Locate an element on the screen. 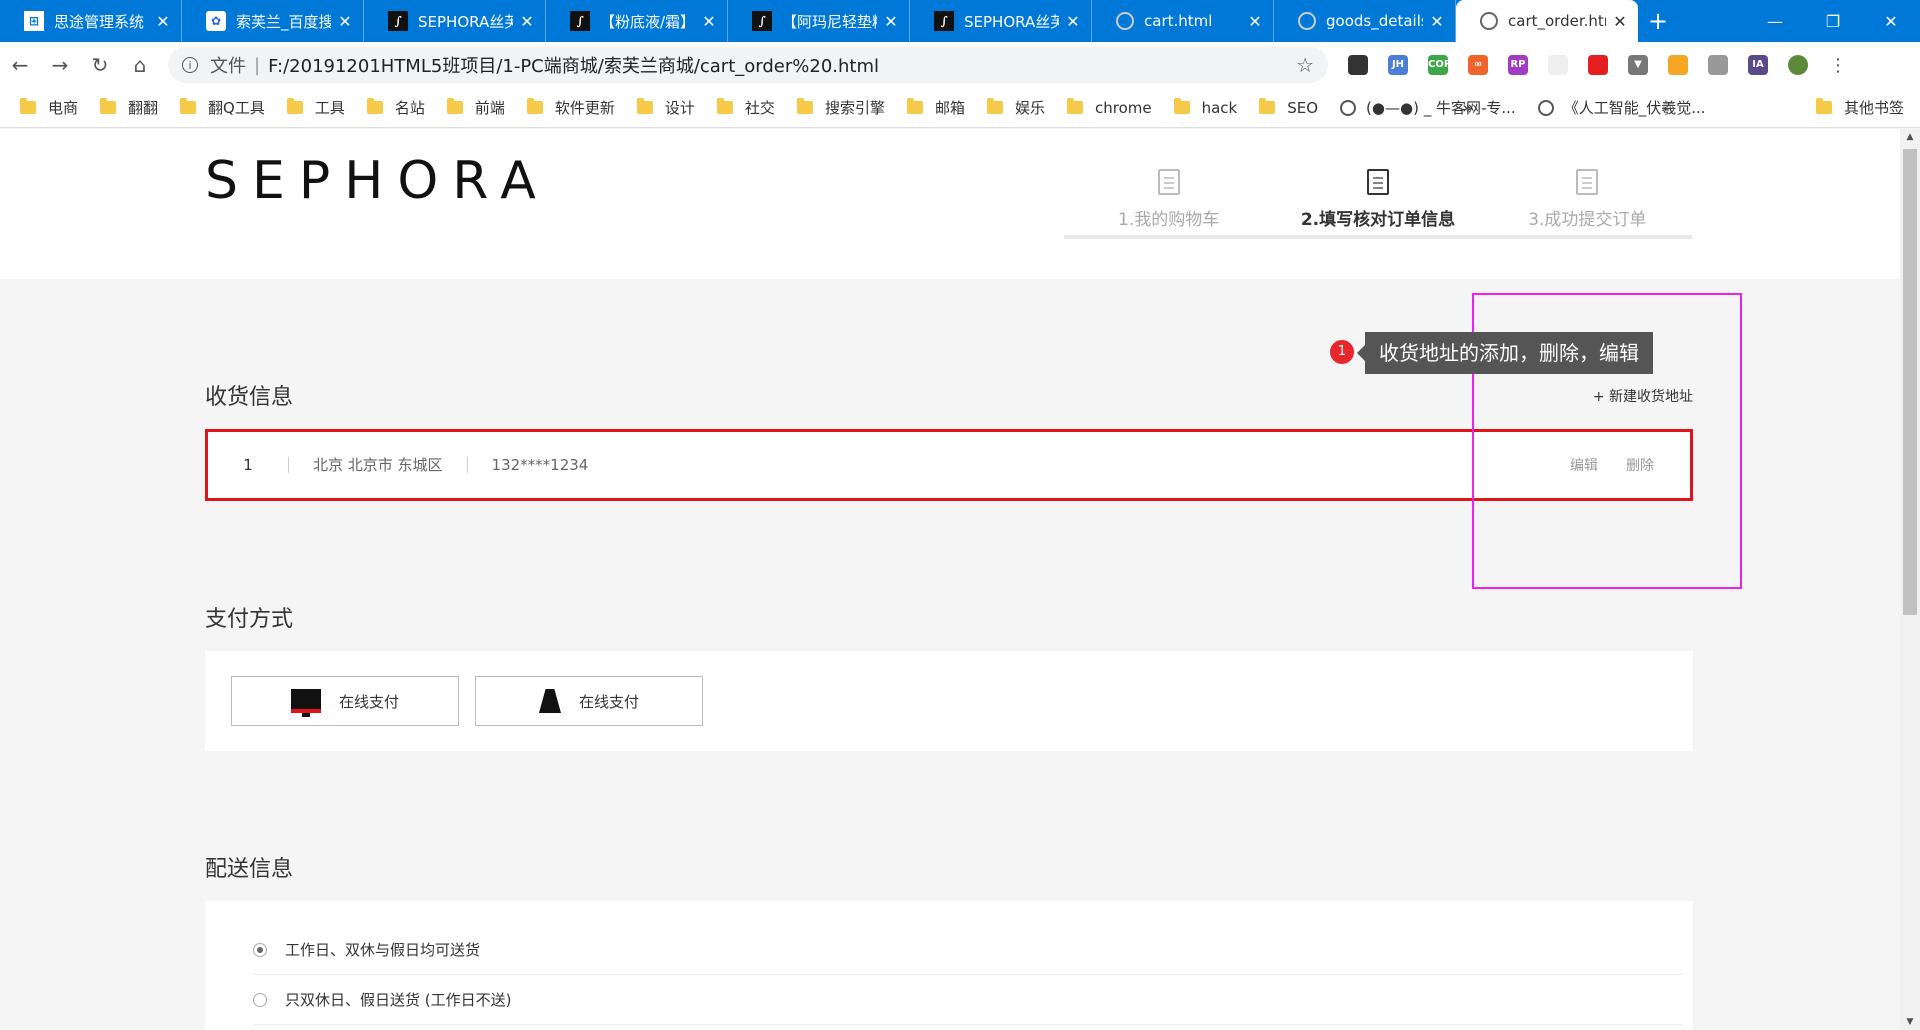  cloud-extension-icon is located at coordinates (1358, 65).